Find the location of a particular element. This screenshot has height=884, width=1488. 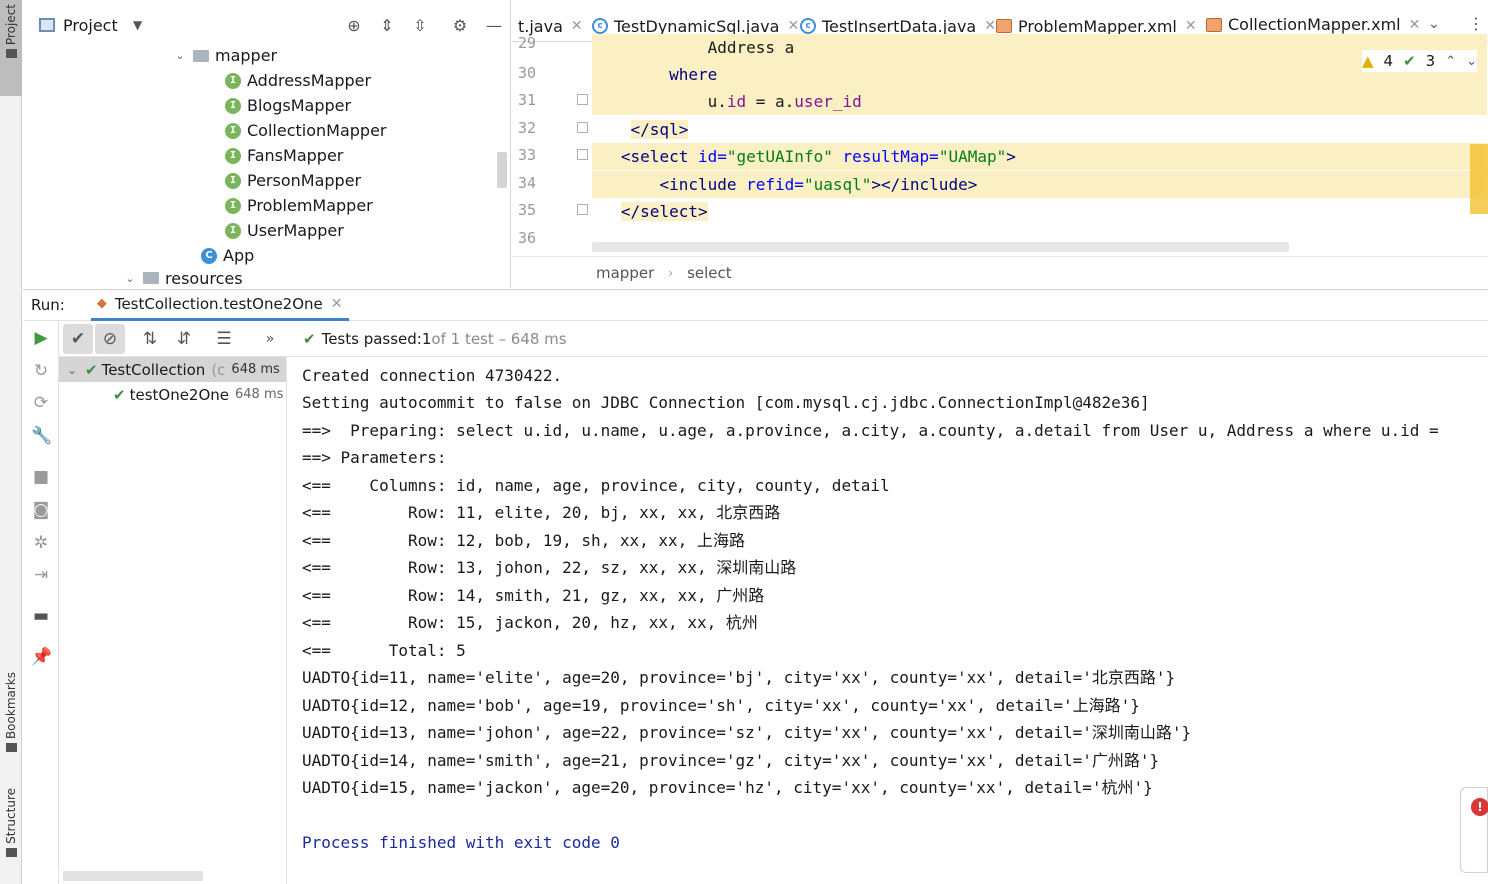

line-number: 34 is located at coordinates (526, 183).